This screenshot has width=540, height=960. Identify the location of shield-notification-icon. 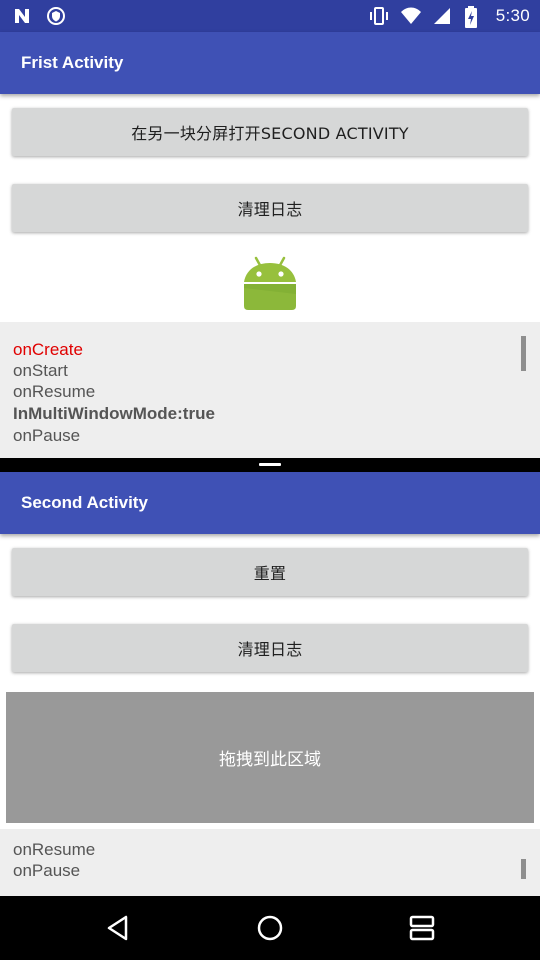
(56, 16).